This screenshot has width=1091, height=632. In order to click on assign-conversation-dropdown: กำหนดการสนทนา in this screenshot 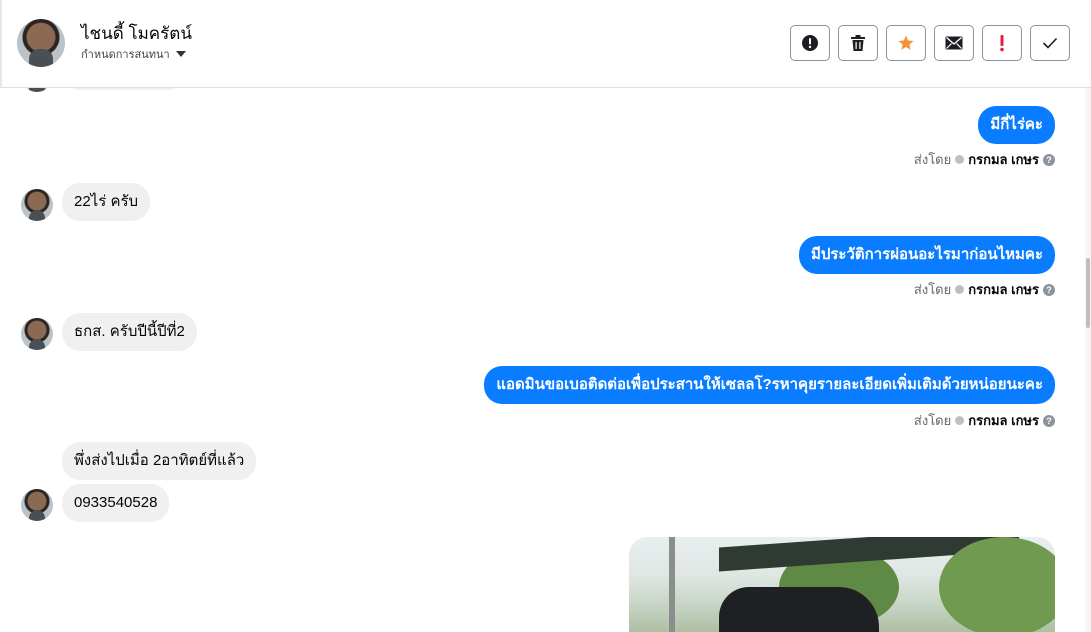, I will do `click(133, 54)`.